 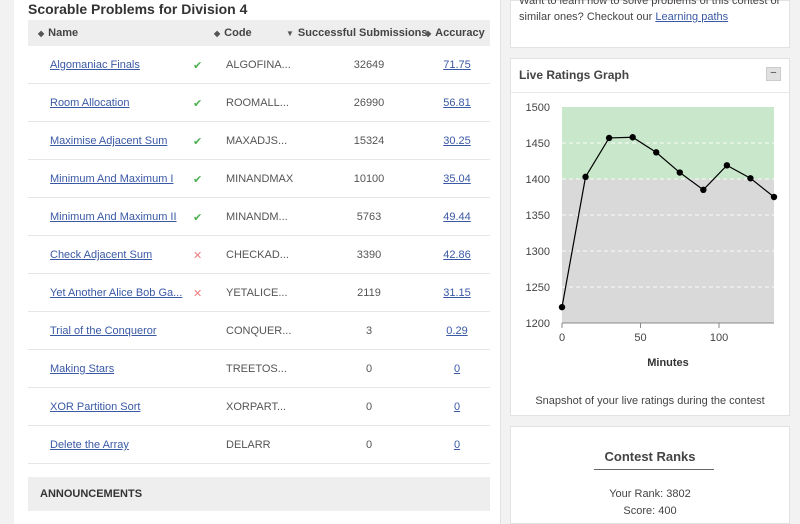 What do you see at coordinates (691, 17) in the screenshot?
I see `learning-paths-link: Learning paths` at bounding box center [691, 17].